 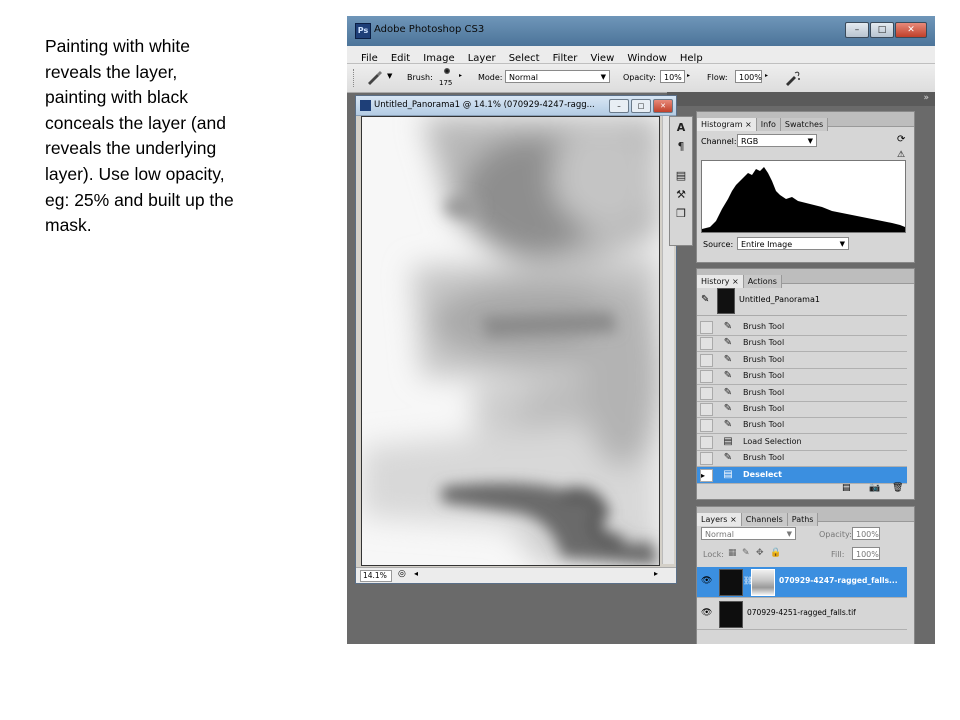 What do you see at coordinates (565, 57) in the screenshot?
I see `menu-filter: Filter` at bounding box center [565, 57].